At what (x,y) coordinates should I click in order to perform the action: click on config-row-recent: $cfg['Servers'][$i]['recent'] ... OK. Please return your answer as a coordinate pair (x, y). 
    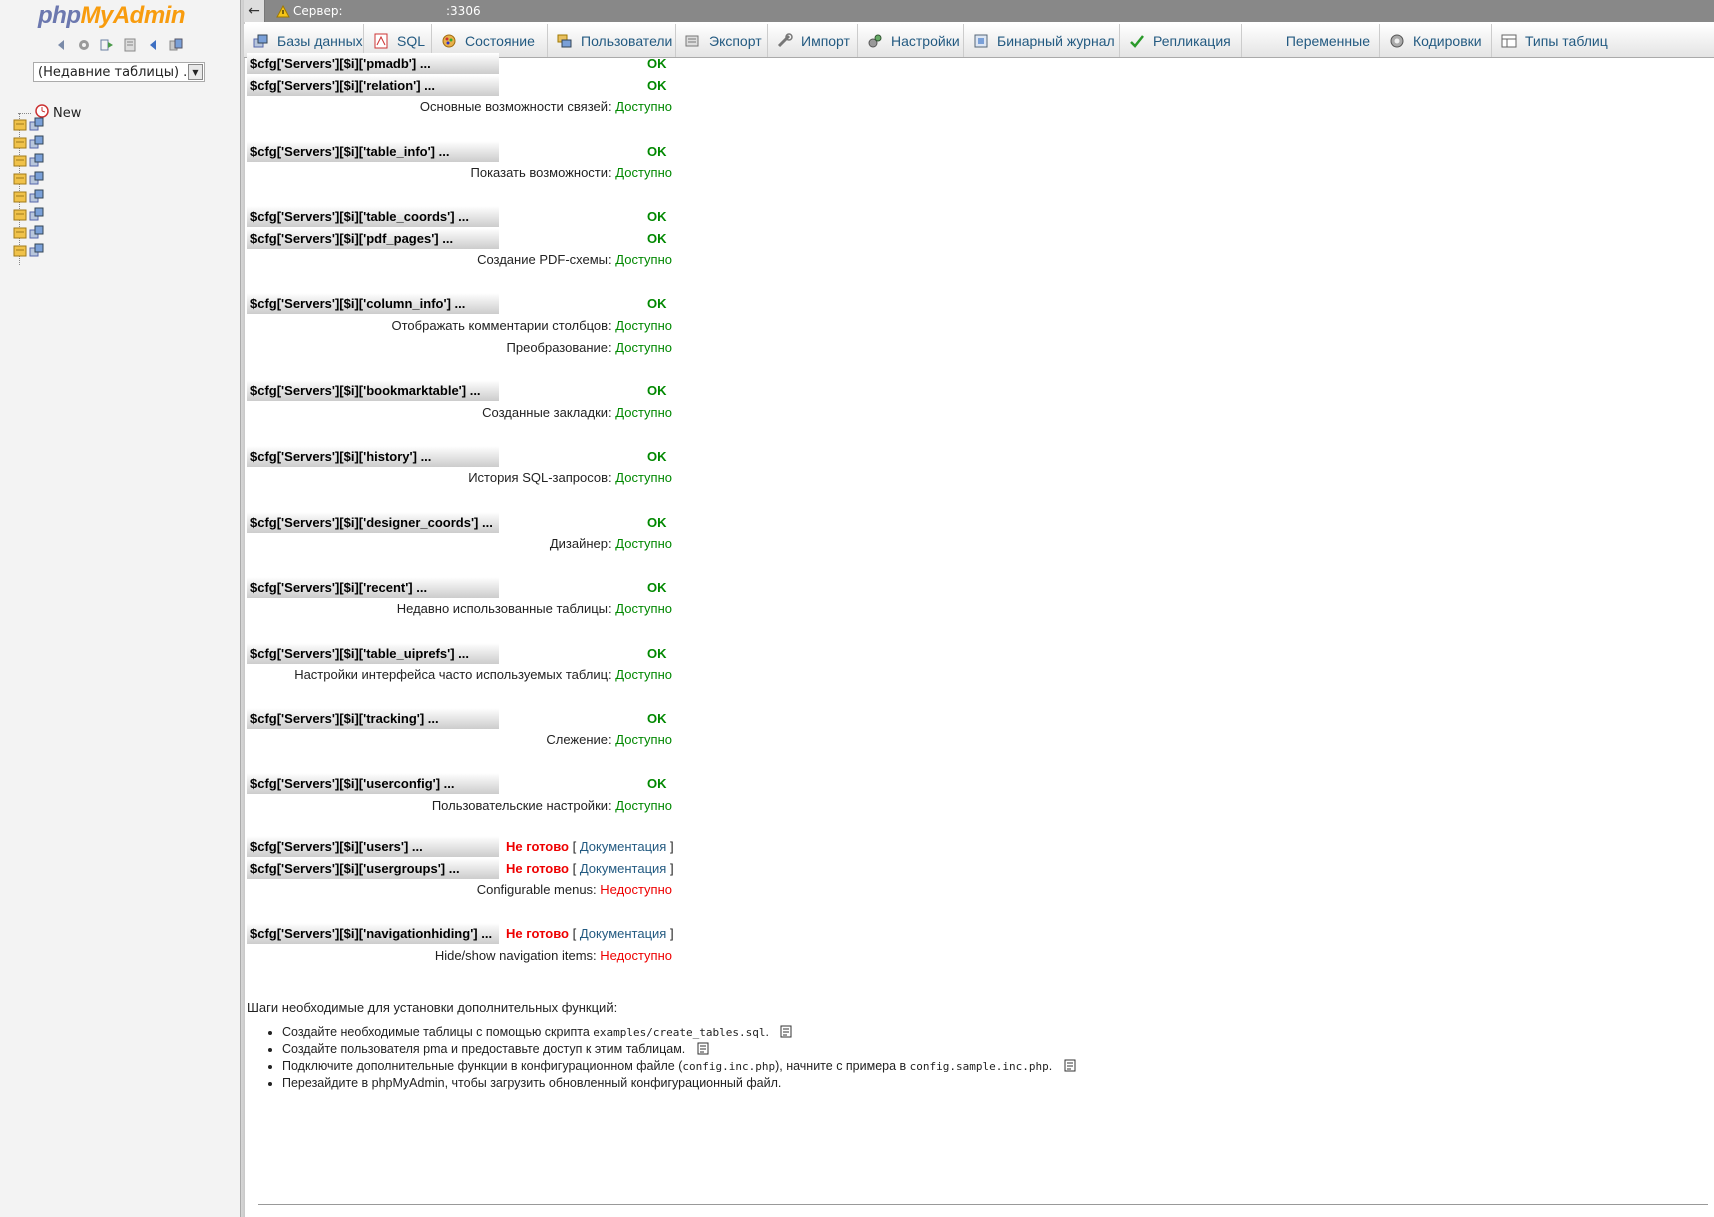
    Looking at the image, I should click on (497, 588).